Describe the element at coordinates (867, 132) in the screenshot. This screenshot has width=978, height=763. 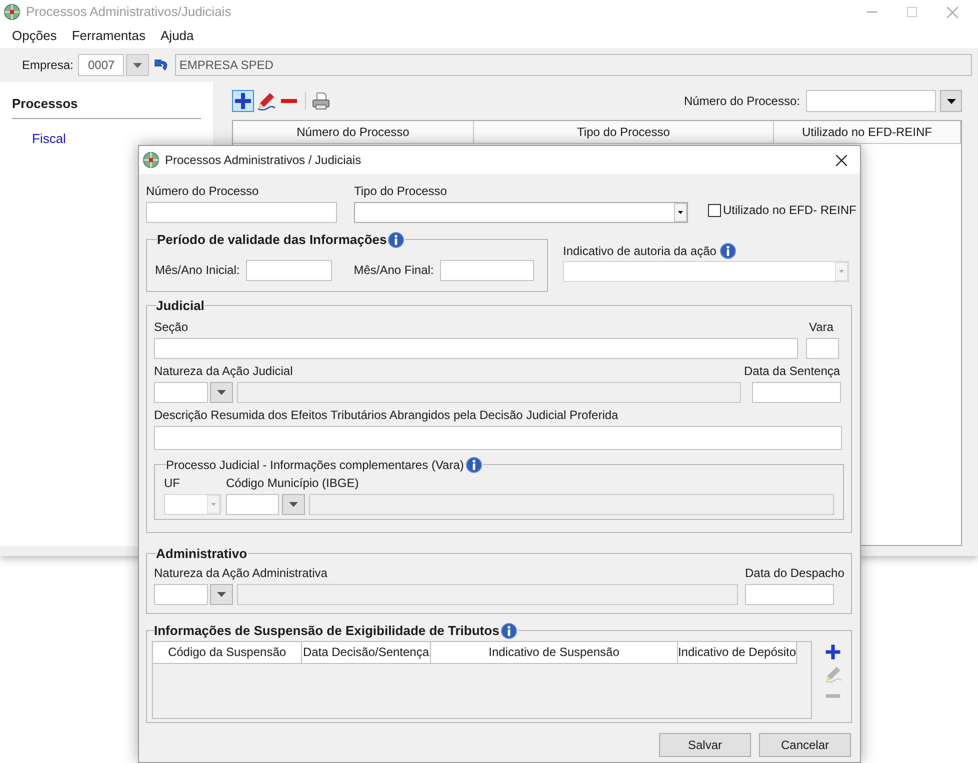
I see `column-header: Utilizado no EFD-REINF` at that location.